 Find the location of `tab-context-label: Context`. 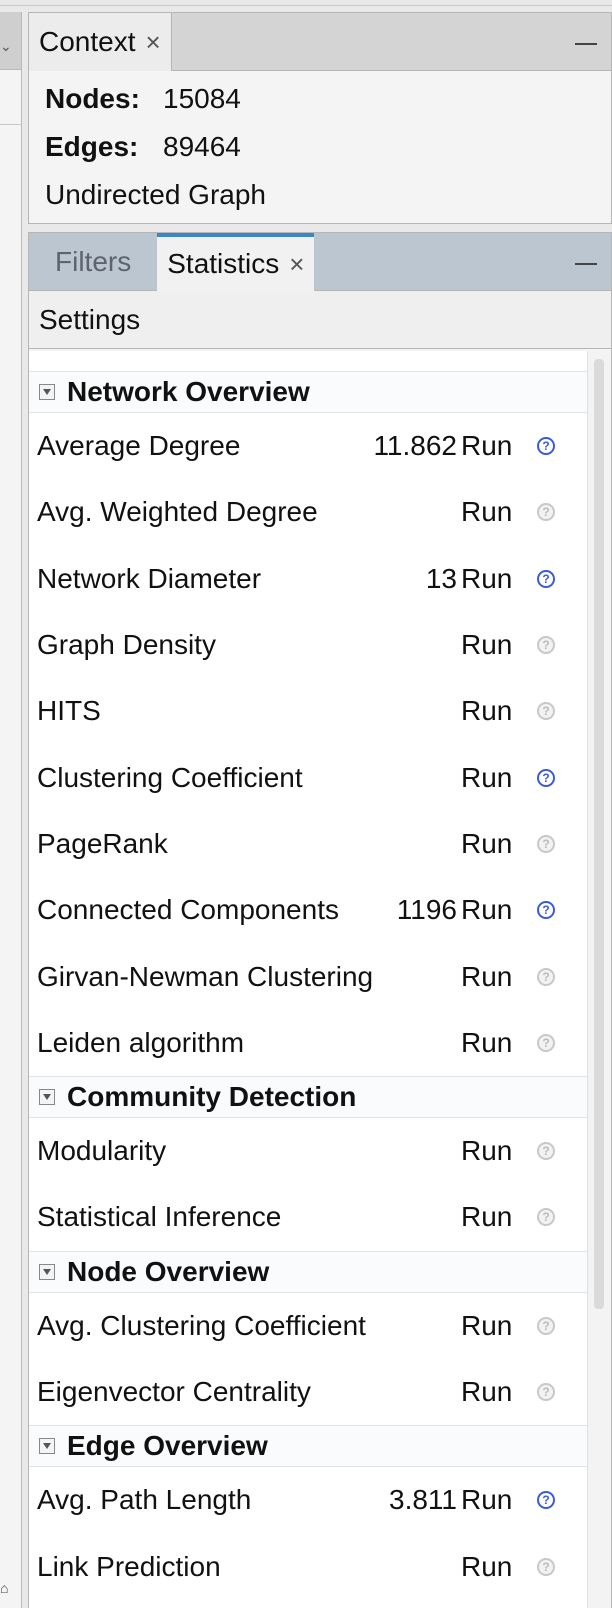

tab-context-label: Context is located at coordinates (87, 41).